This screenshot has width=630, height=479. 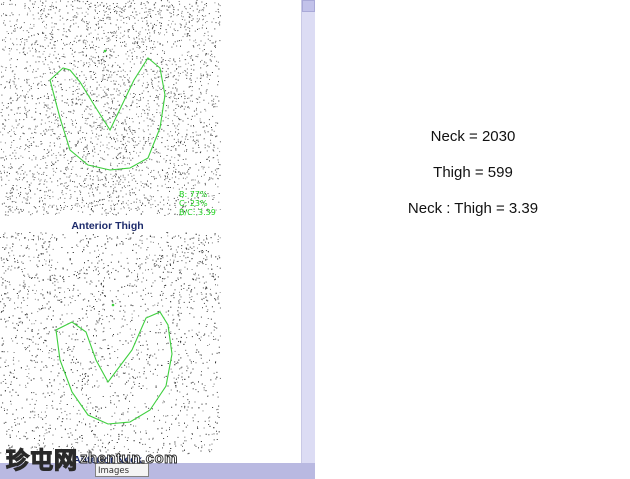 I want to click on thigh-count: Thigh = 599, so click(x=473, y=172).